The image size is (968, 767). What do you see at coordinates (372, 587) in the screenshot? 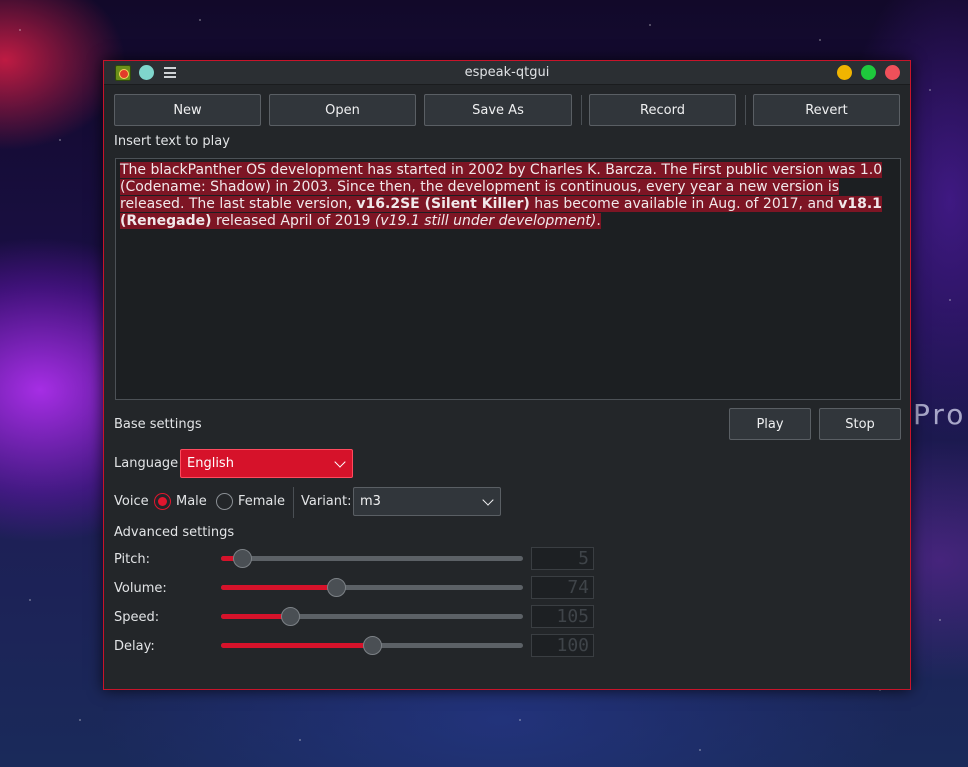
I see `volume-slider` at bounding box center [372, 587].